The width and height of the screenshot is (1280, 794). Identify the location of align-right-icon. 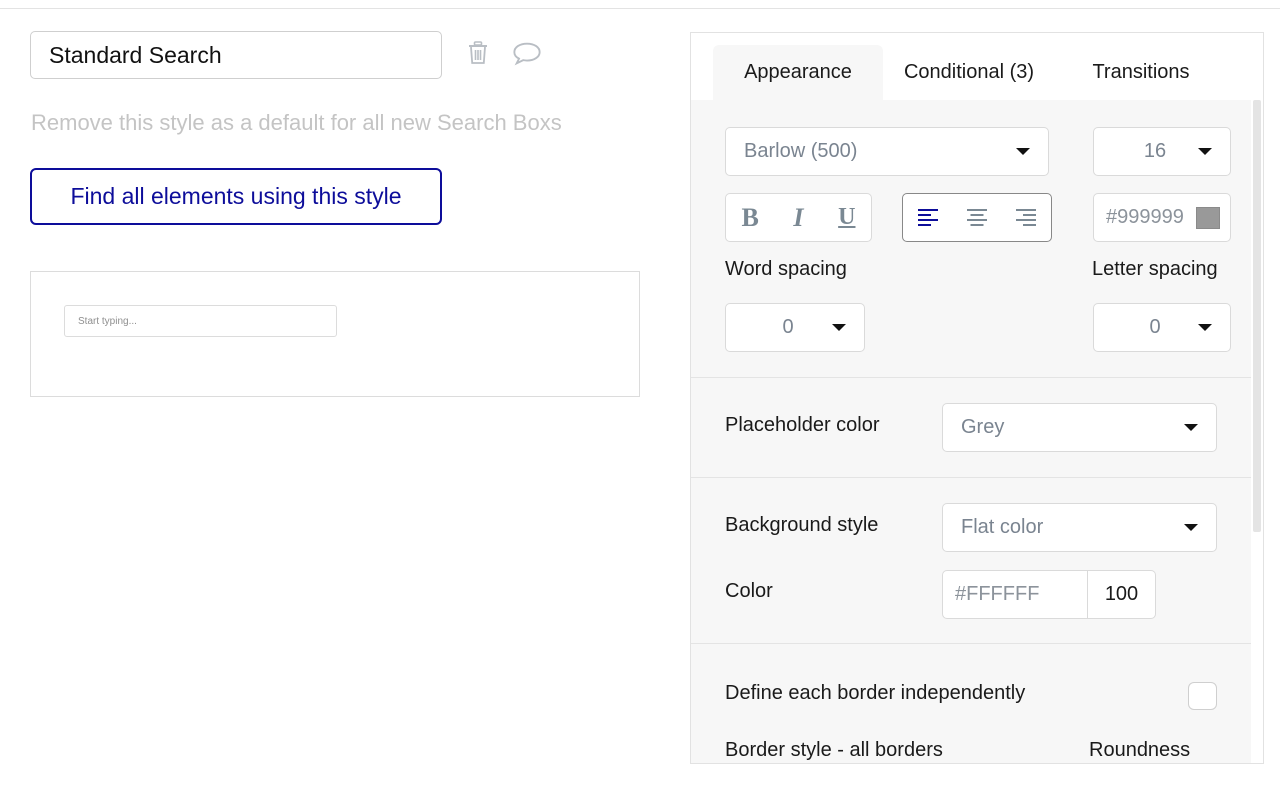
(1026, 217).